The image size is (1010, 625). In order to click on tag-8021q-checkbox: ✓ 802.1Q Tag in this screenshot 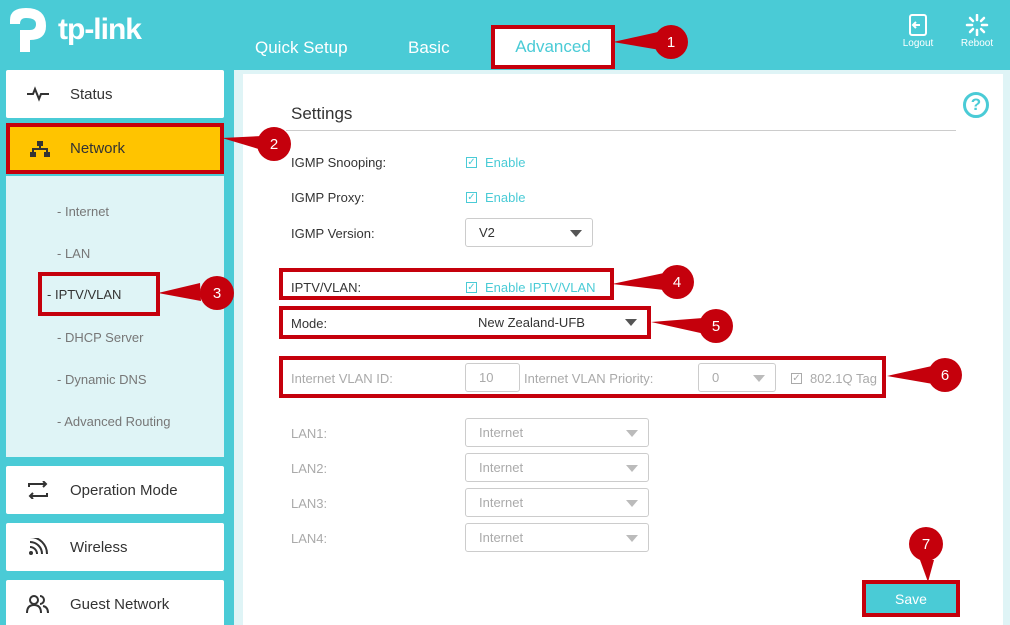, I will do `click(834, 378)`.